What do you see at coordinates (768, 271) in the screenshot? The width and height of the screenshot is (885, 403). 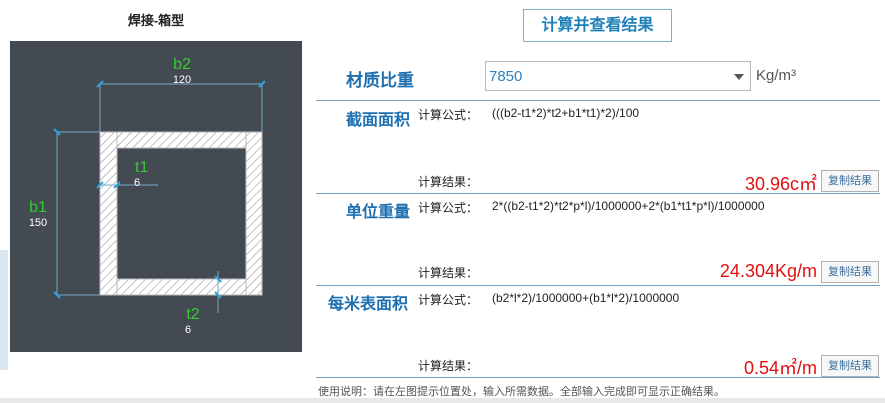 I see `result-weight: 24.304Kg/m` at bounding box center [768, 271].